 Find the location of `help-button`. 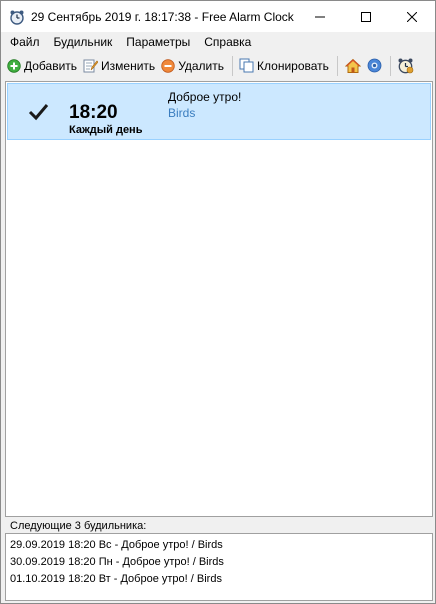

help-button is located at coordinates (375, 66).